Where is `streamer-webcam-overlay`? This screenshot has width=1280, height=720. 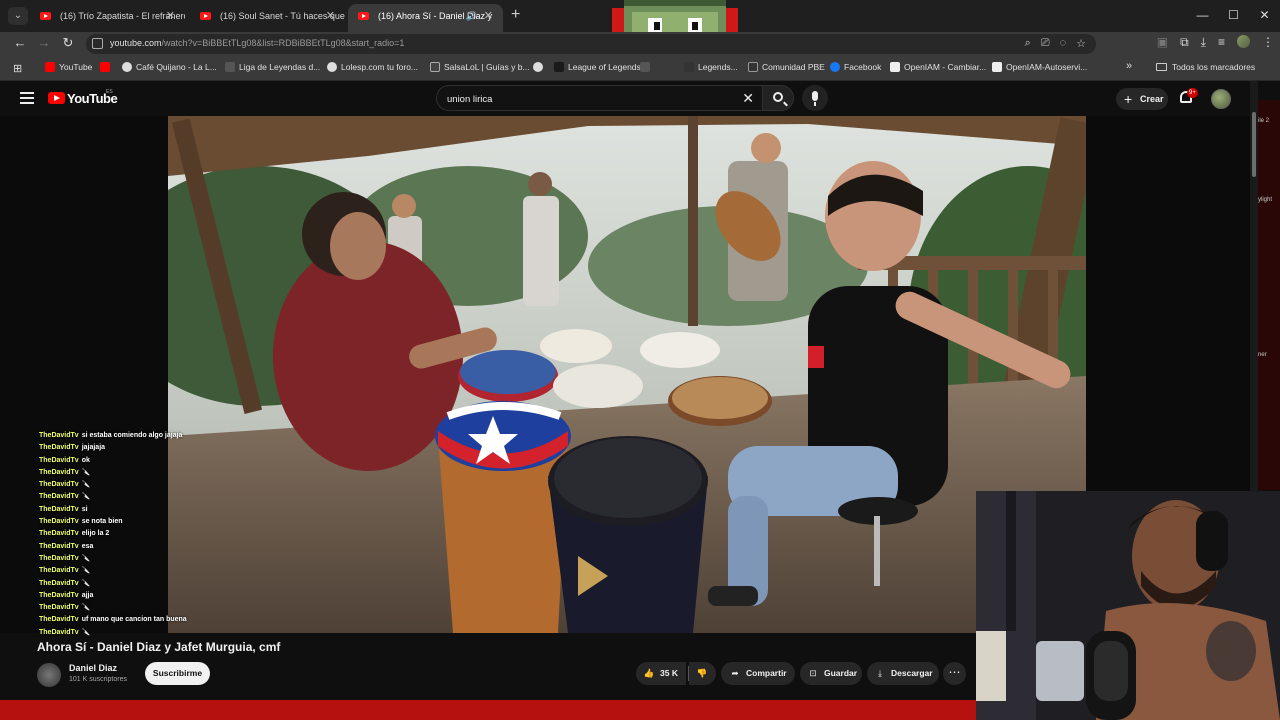 streamer-webcam-overlay is located at coordinates (1128, 605).